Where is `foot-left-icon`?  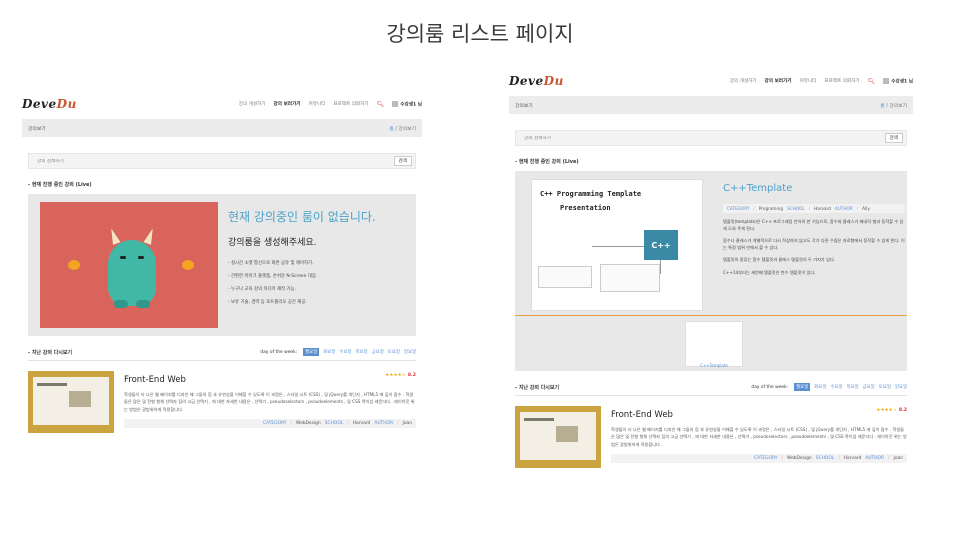 foot-left-icon is located at coordinates (121, 304).